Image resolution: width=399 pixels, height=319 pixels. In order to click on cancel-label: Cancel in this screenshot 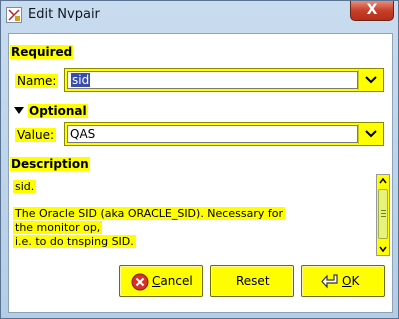, I will do `click(172, 281)`.